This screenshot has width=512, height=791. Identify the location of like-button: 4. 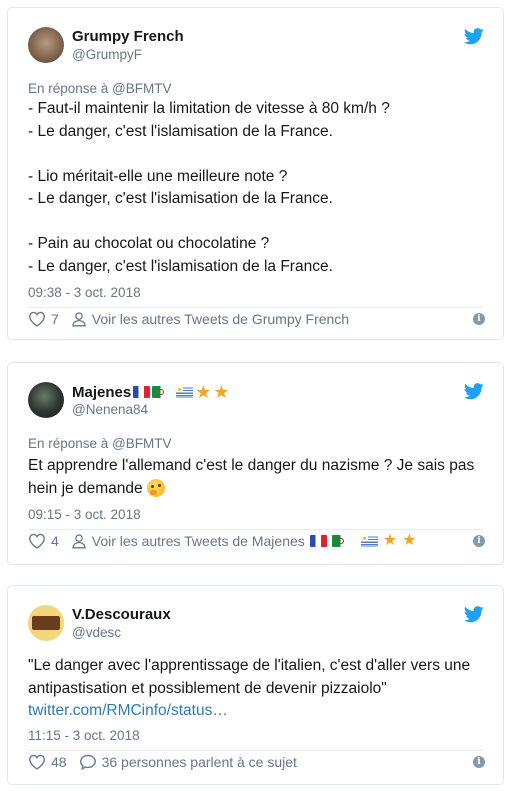
(43, 541).